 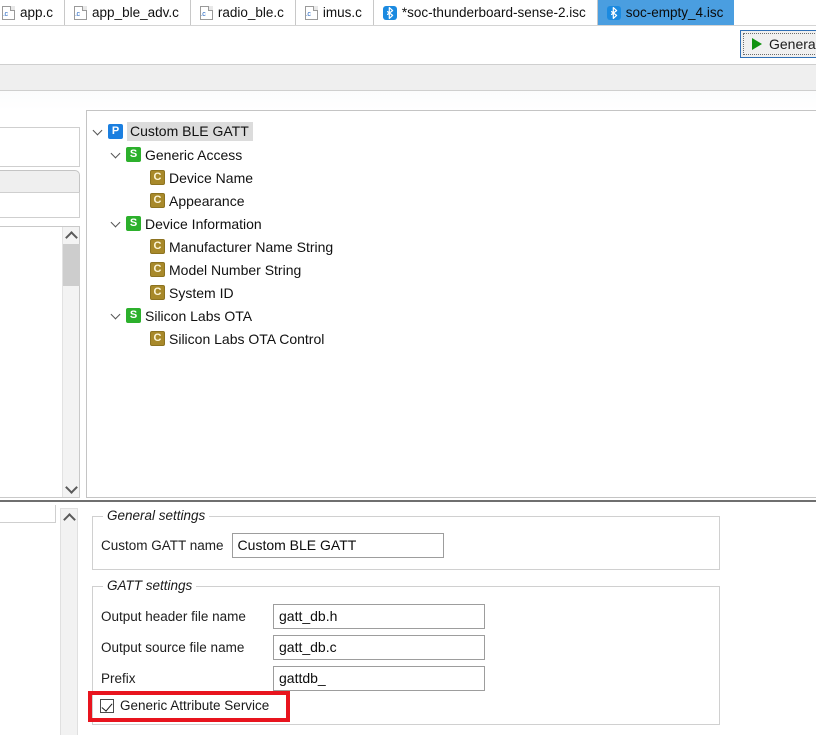 What do you see at coordinates (69, 517) in the screenshot?
I see `settings-scroll-up-icon` at bounding box center [69, 517].